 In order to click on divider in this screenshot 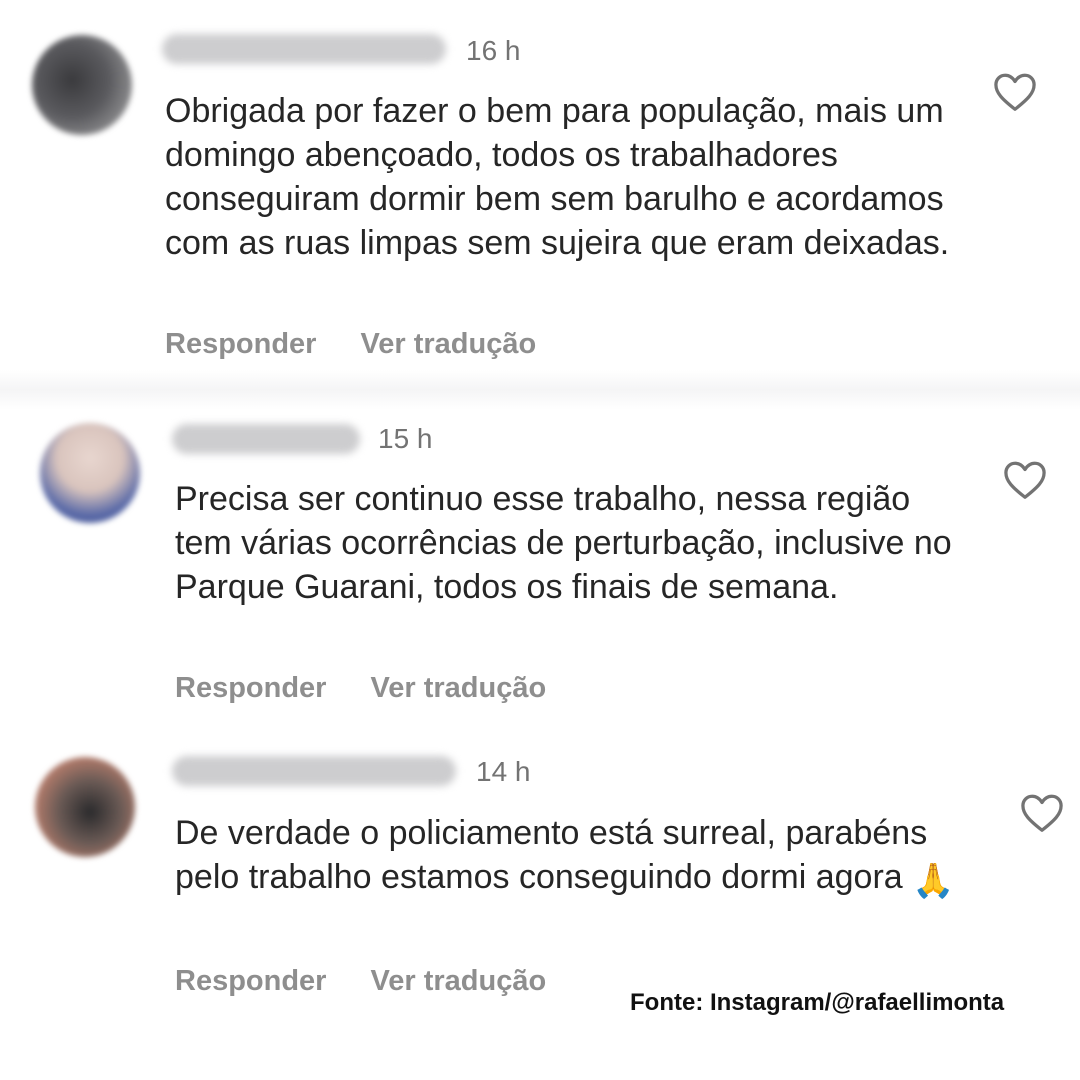, I will do `click(540, 390)`.